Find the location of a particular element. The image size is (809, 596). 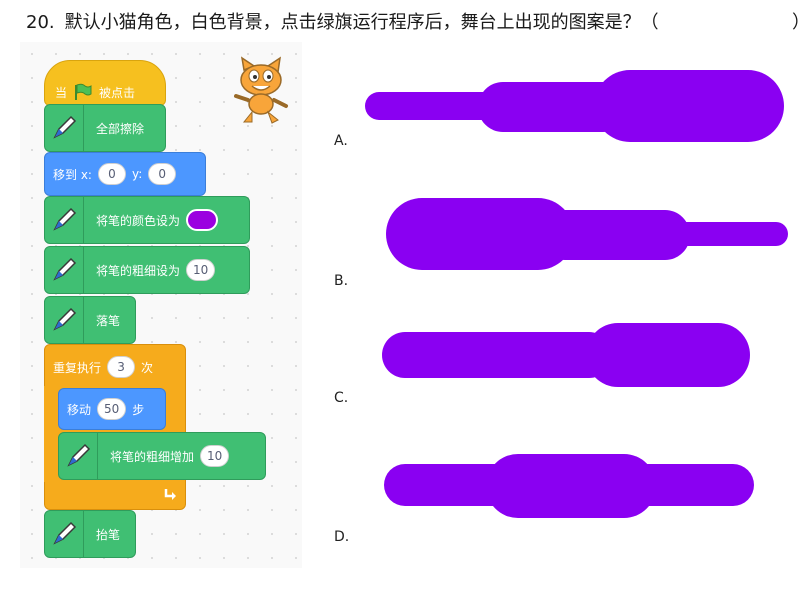

when-flag-clicked-block: 当 被点击 is located at coordinates (105, 83).